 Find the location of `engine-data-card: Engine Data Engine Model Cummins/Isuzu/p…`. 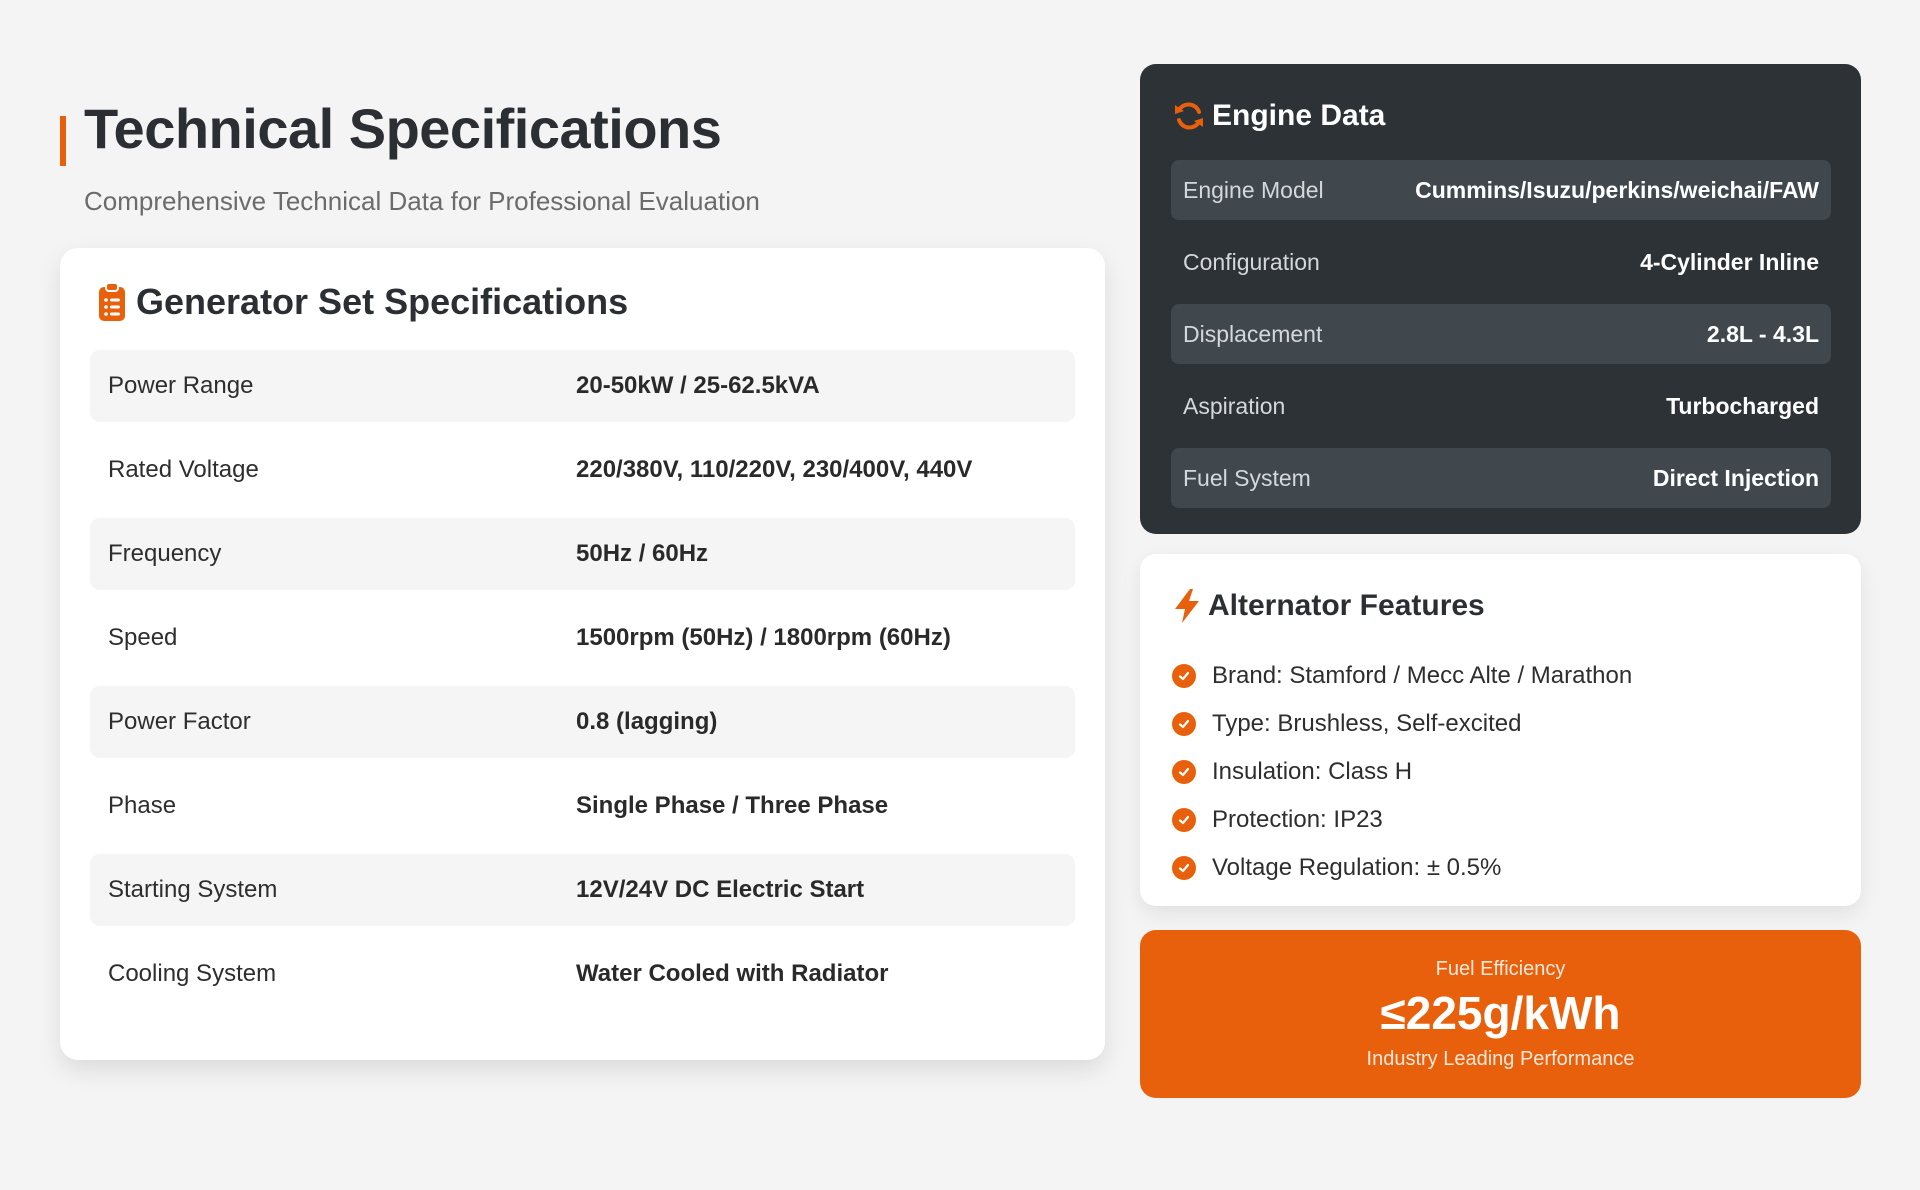

engine-data-card: Engine Data Engine Model Cummins/Isuzu/p… is located at coordinates (1500, 299).